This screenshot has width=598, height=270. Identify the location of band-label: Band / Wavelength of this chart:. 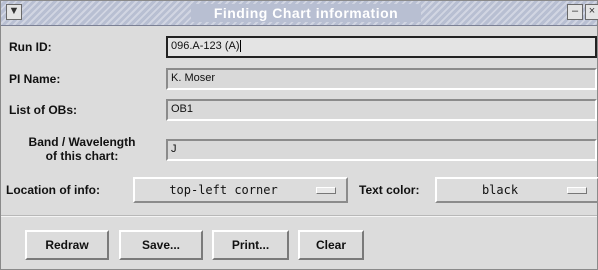
(82, 149).